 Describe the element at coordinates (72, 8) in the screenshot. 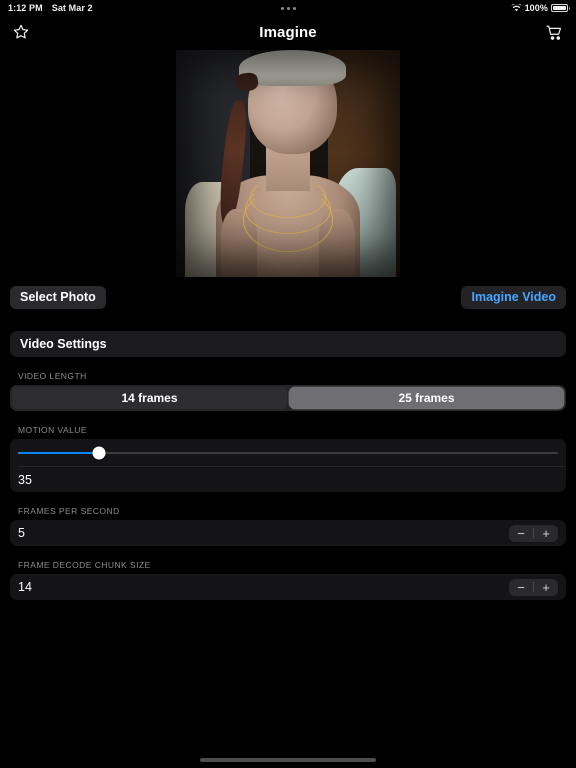

I see `status-date: Sat Mar 2` at that location.